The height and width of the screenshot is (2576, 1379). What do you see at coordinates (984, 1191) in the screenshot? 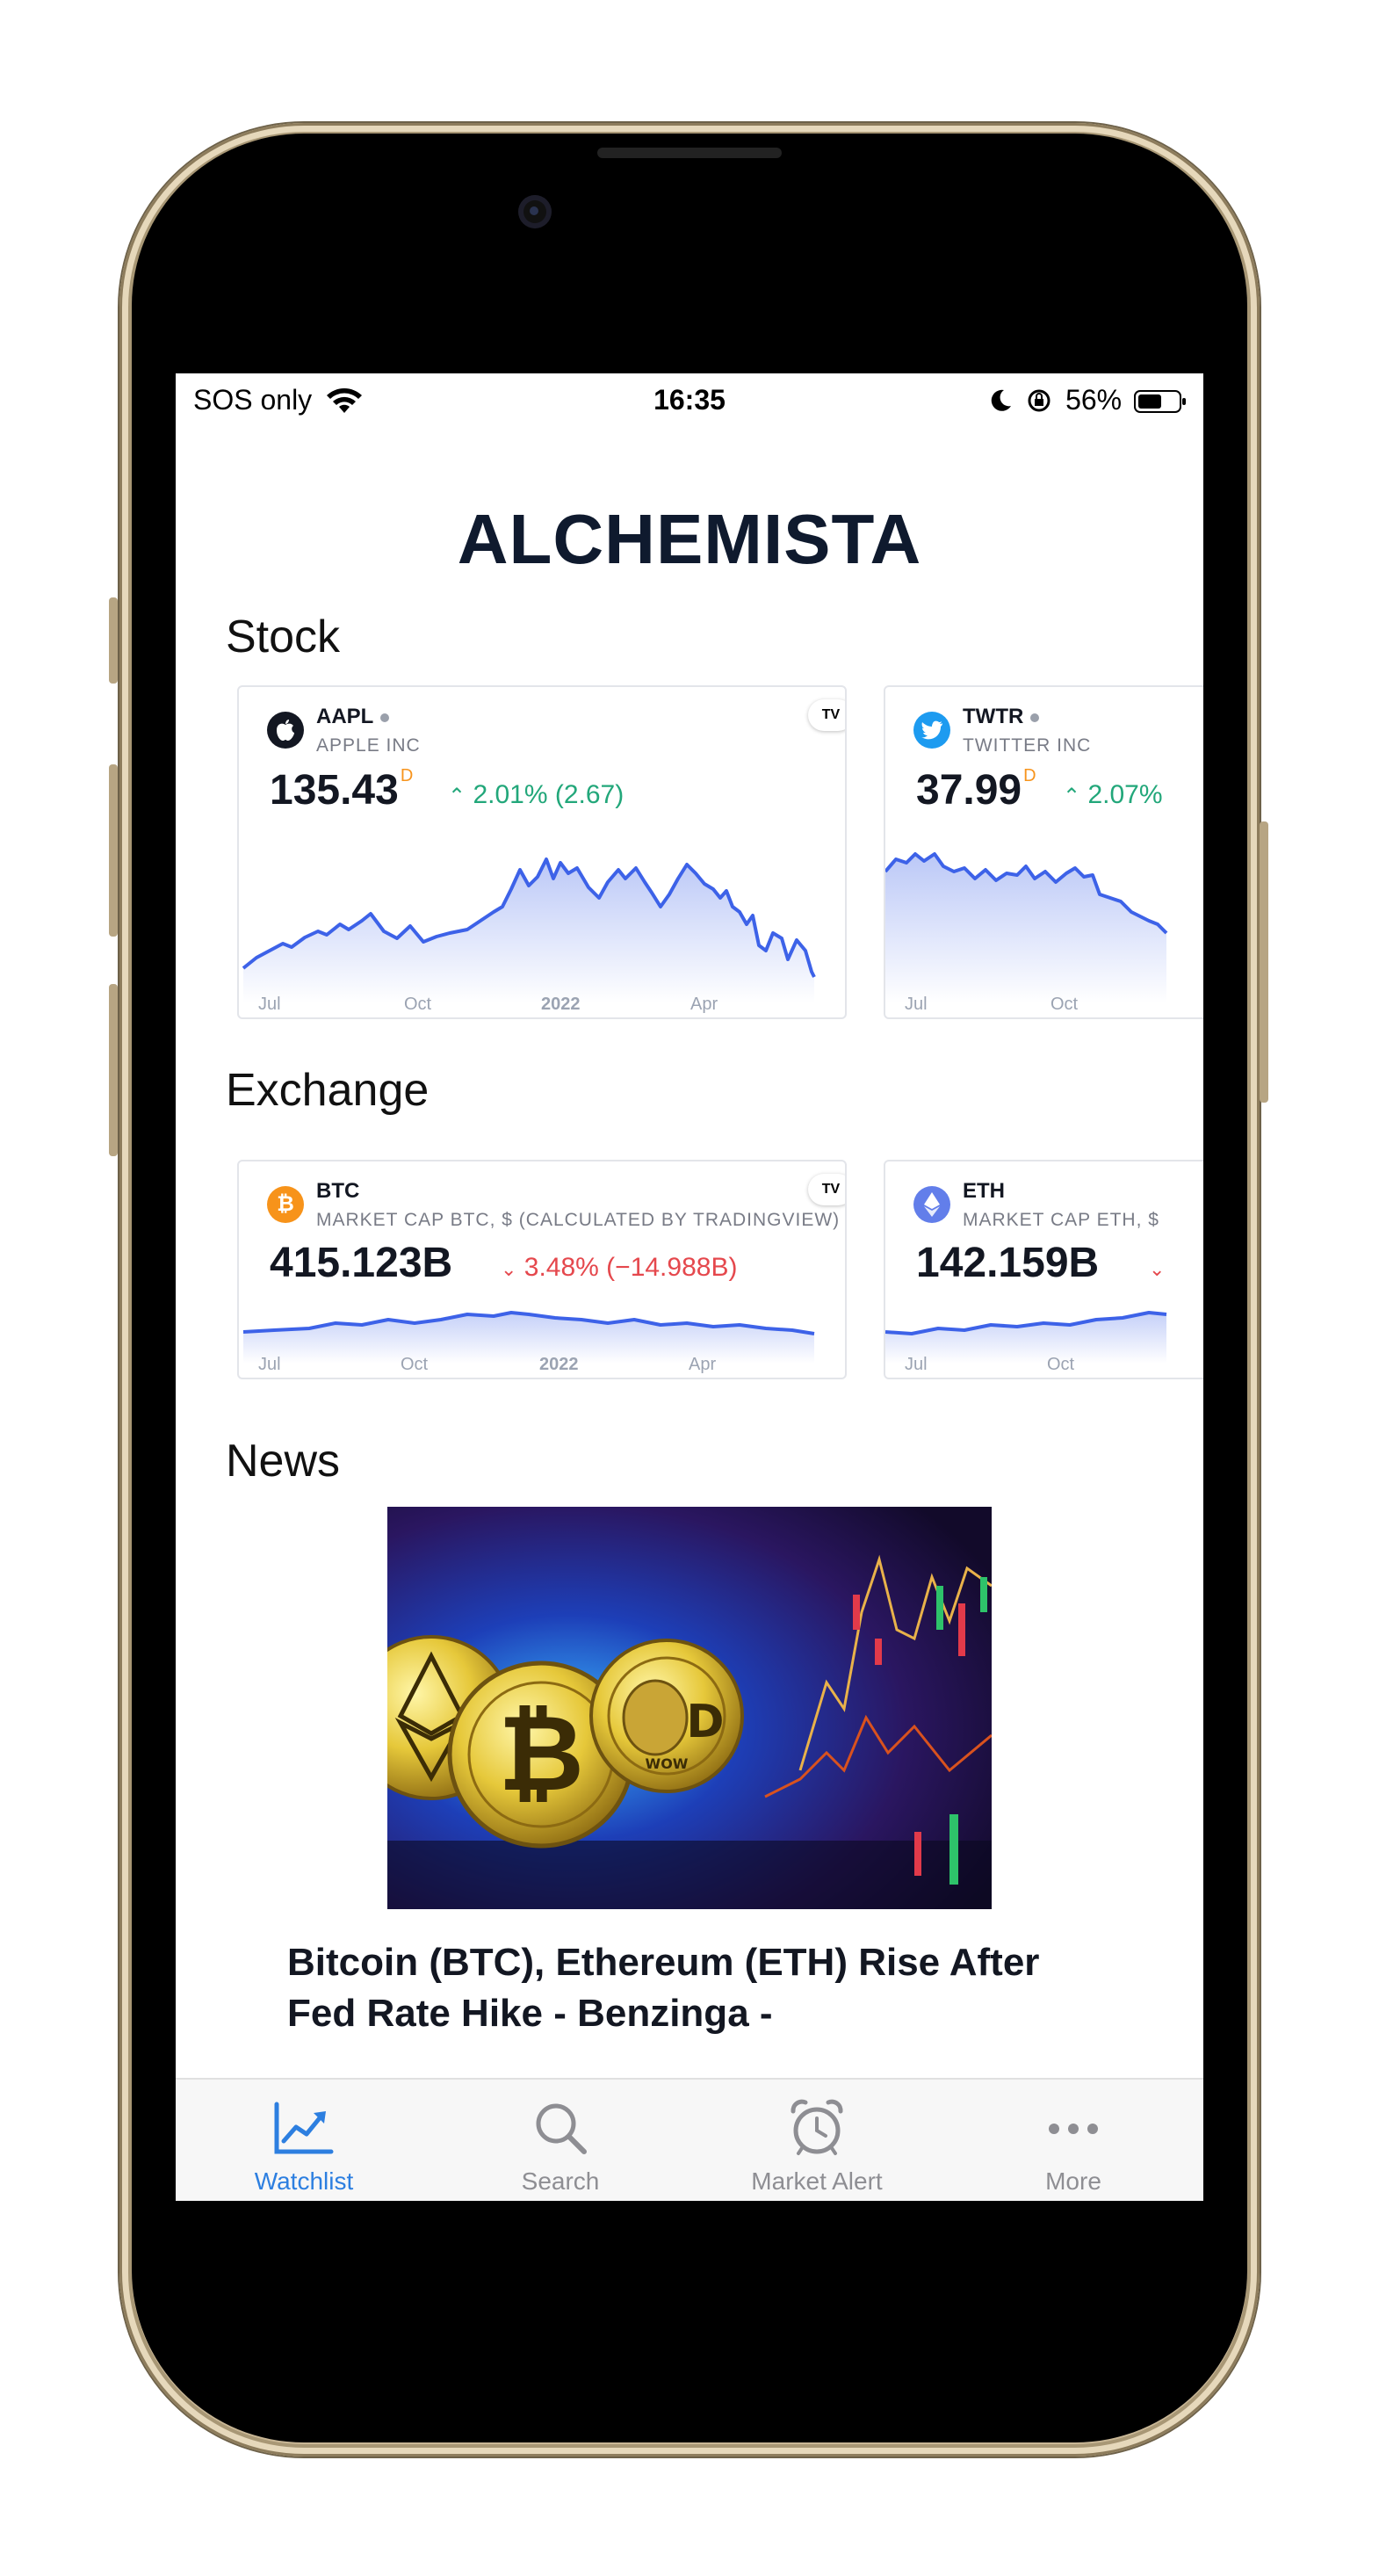
I see `exchange-symbol: ETH` at bounding box center [984, 1191].